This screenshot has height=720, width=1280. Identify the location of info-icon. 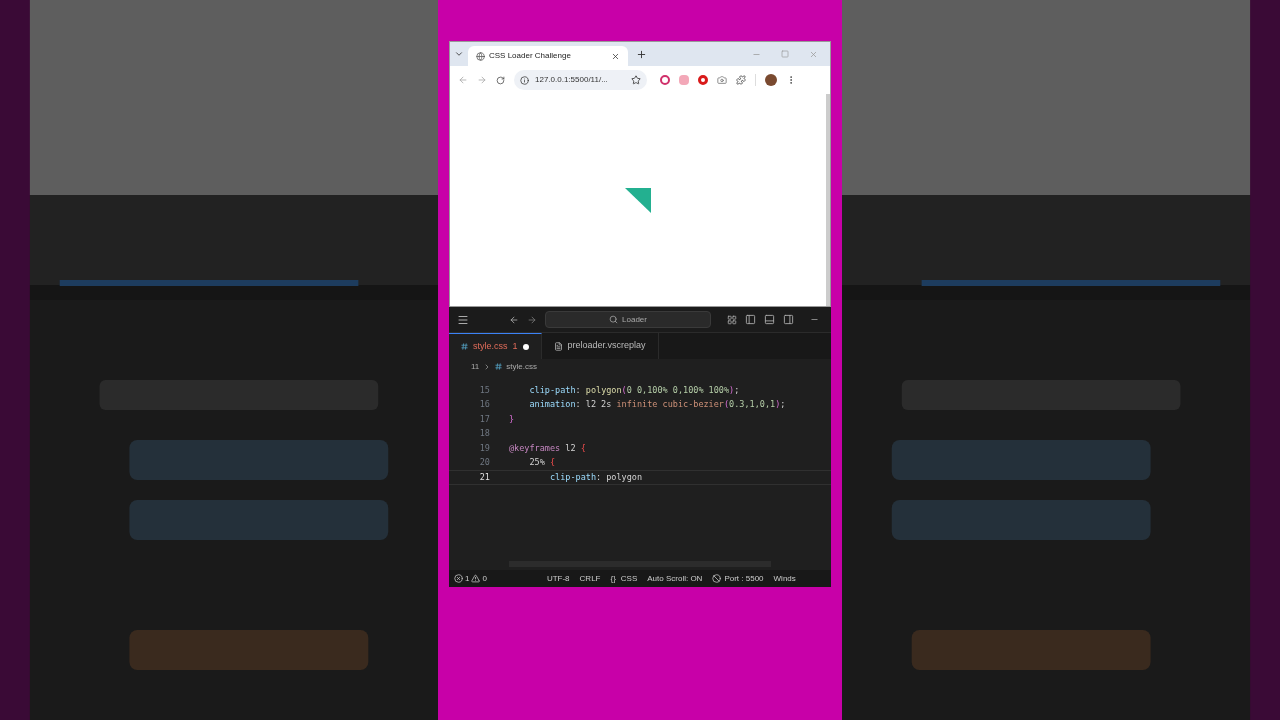
(524, 80).